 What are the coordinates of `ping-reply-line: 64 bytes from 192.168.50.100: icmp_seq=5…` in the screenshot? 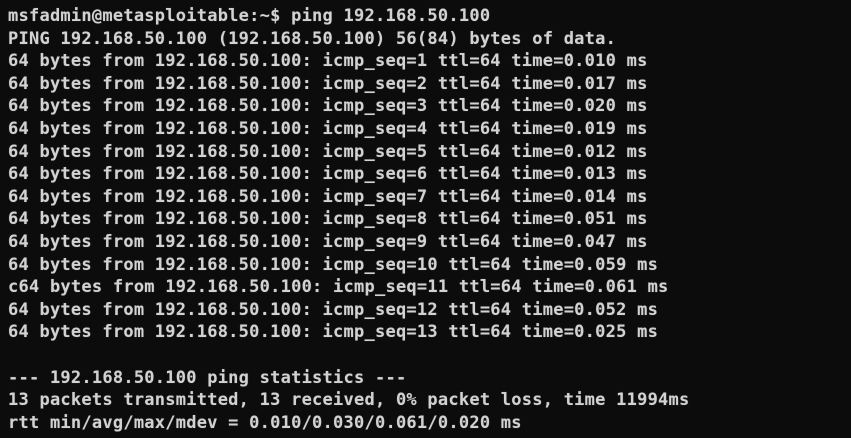 It's located at (328, 151).